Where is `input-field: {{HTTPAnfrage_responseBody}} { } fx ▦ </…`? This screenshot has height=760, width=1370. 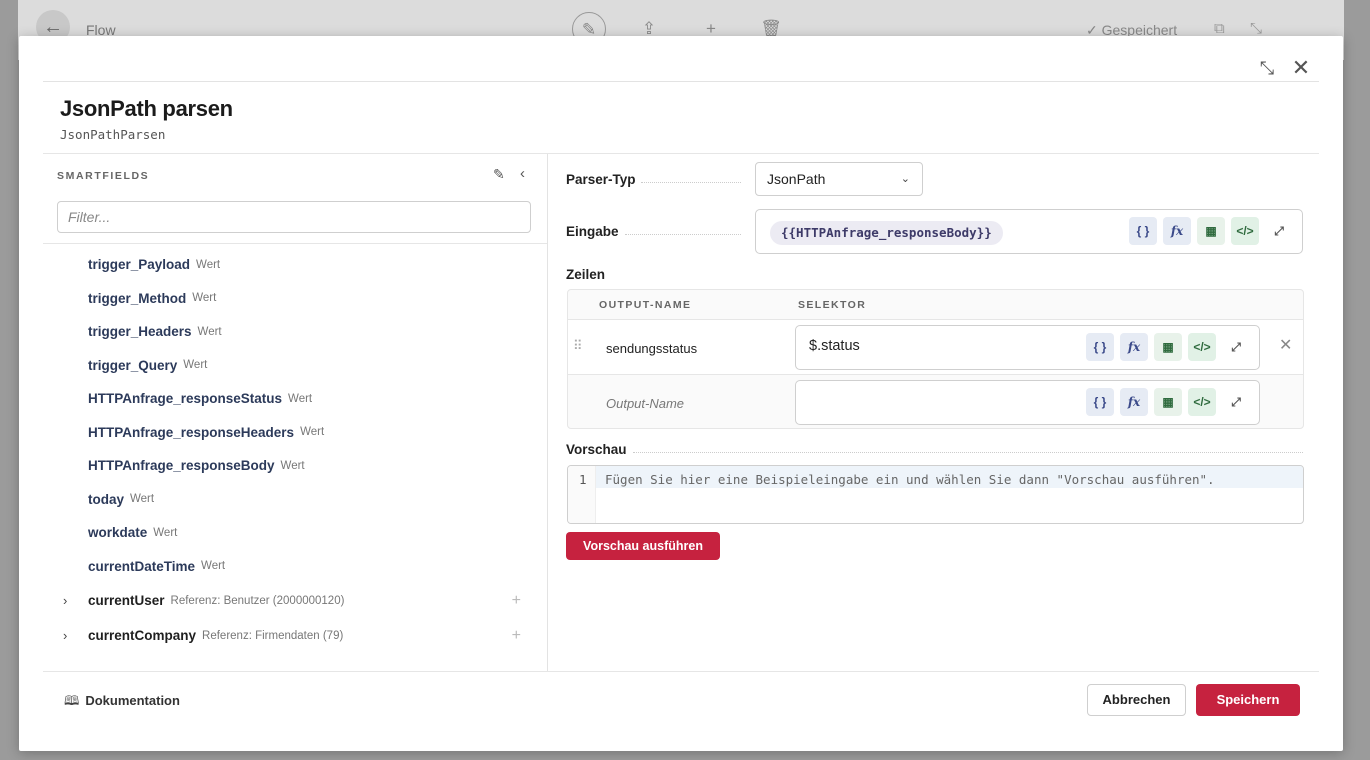
input-field: {{HTTPAnfrage_responseBody}} { } fx ▦ </… is located at coordinates (1029, 231).